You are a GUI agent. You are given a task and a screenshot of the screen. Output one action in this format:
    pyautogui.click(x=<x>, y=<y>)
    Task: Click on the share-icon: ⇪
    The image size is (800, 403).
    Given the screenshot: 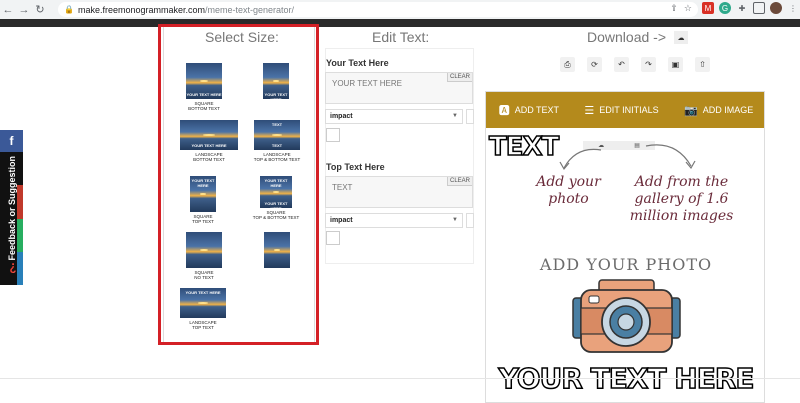 What is the action you would take?
    pyautogui.click(x=674, y=8)
    